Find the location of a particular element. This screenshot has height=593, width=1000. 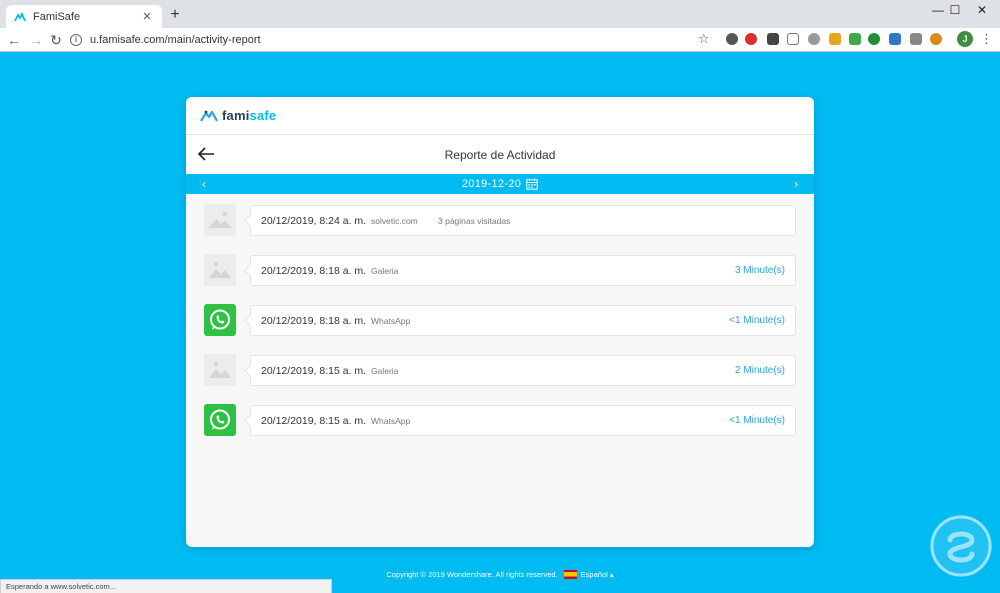

image-placeholder-icon is located at coordinates (220, 220).